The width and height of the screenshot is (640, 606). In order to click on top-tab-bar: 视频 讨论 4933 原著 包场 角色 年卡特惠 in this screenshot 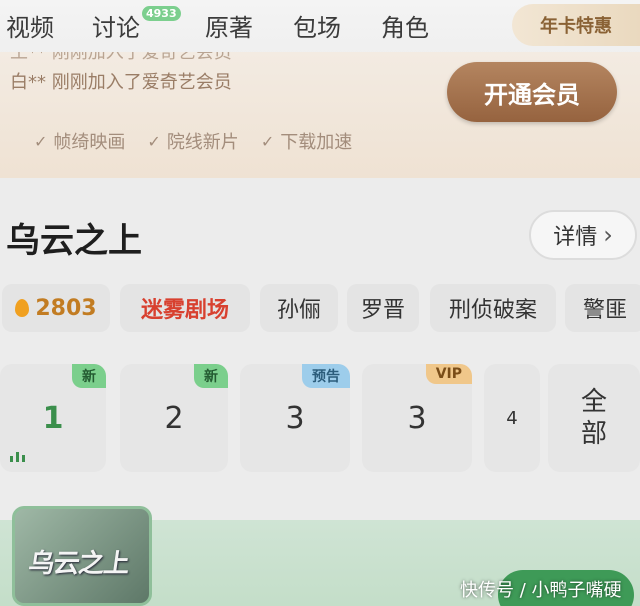, I will do `click(320, 28)`.